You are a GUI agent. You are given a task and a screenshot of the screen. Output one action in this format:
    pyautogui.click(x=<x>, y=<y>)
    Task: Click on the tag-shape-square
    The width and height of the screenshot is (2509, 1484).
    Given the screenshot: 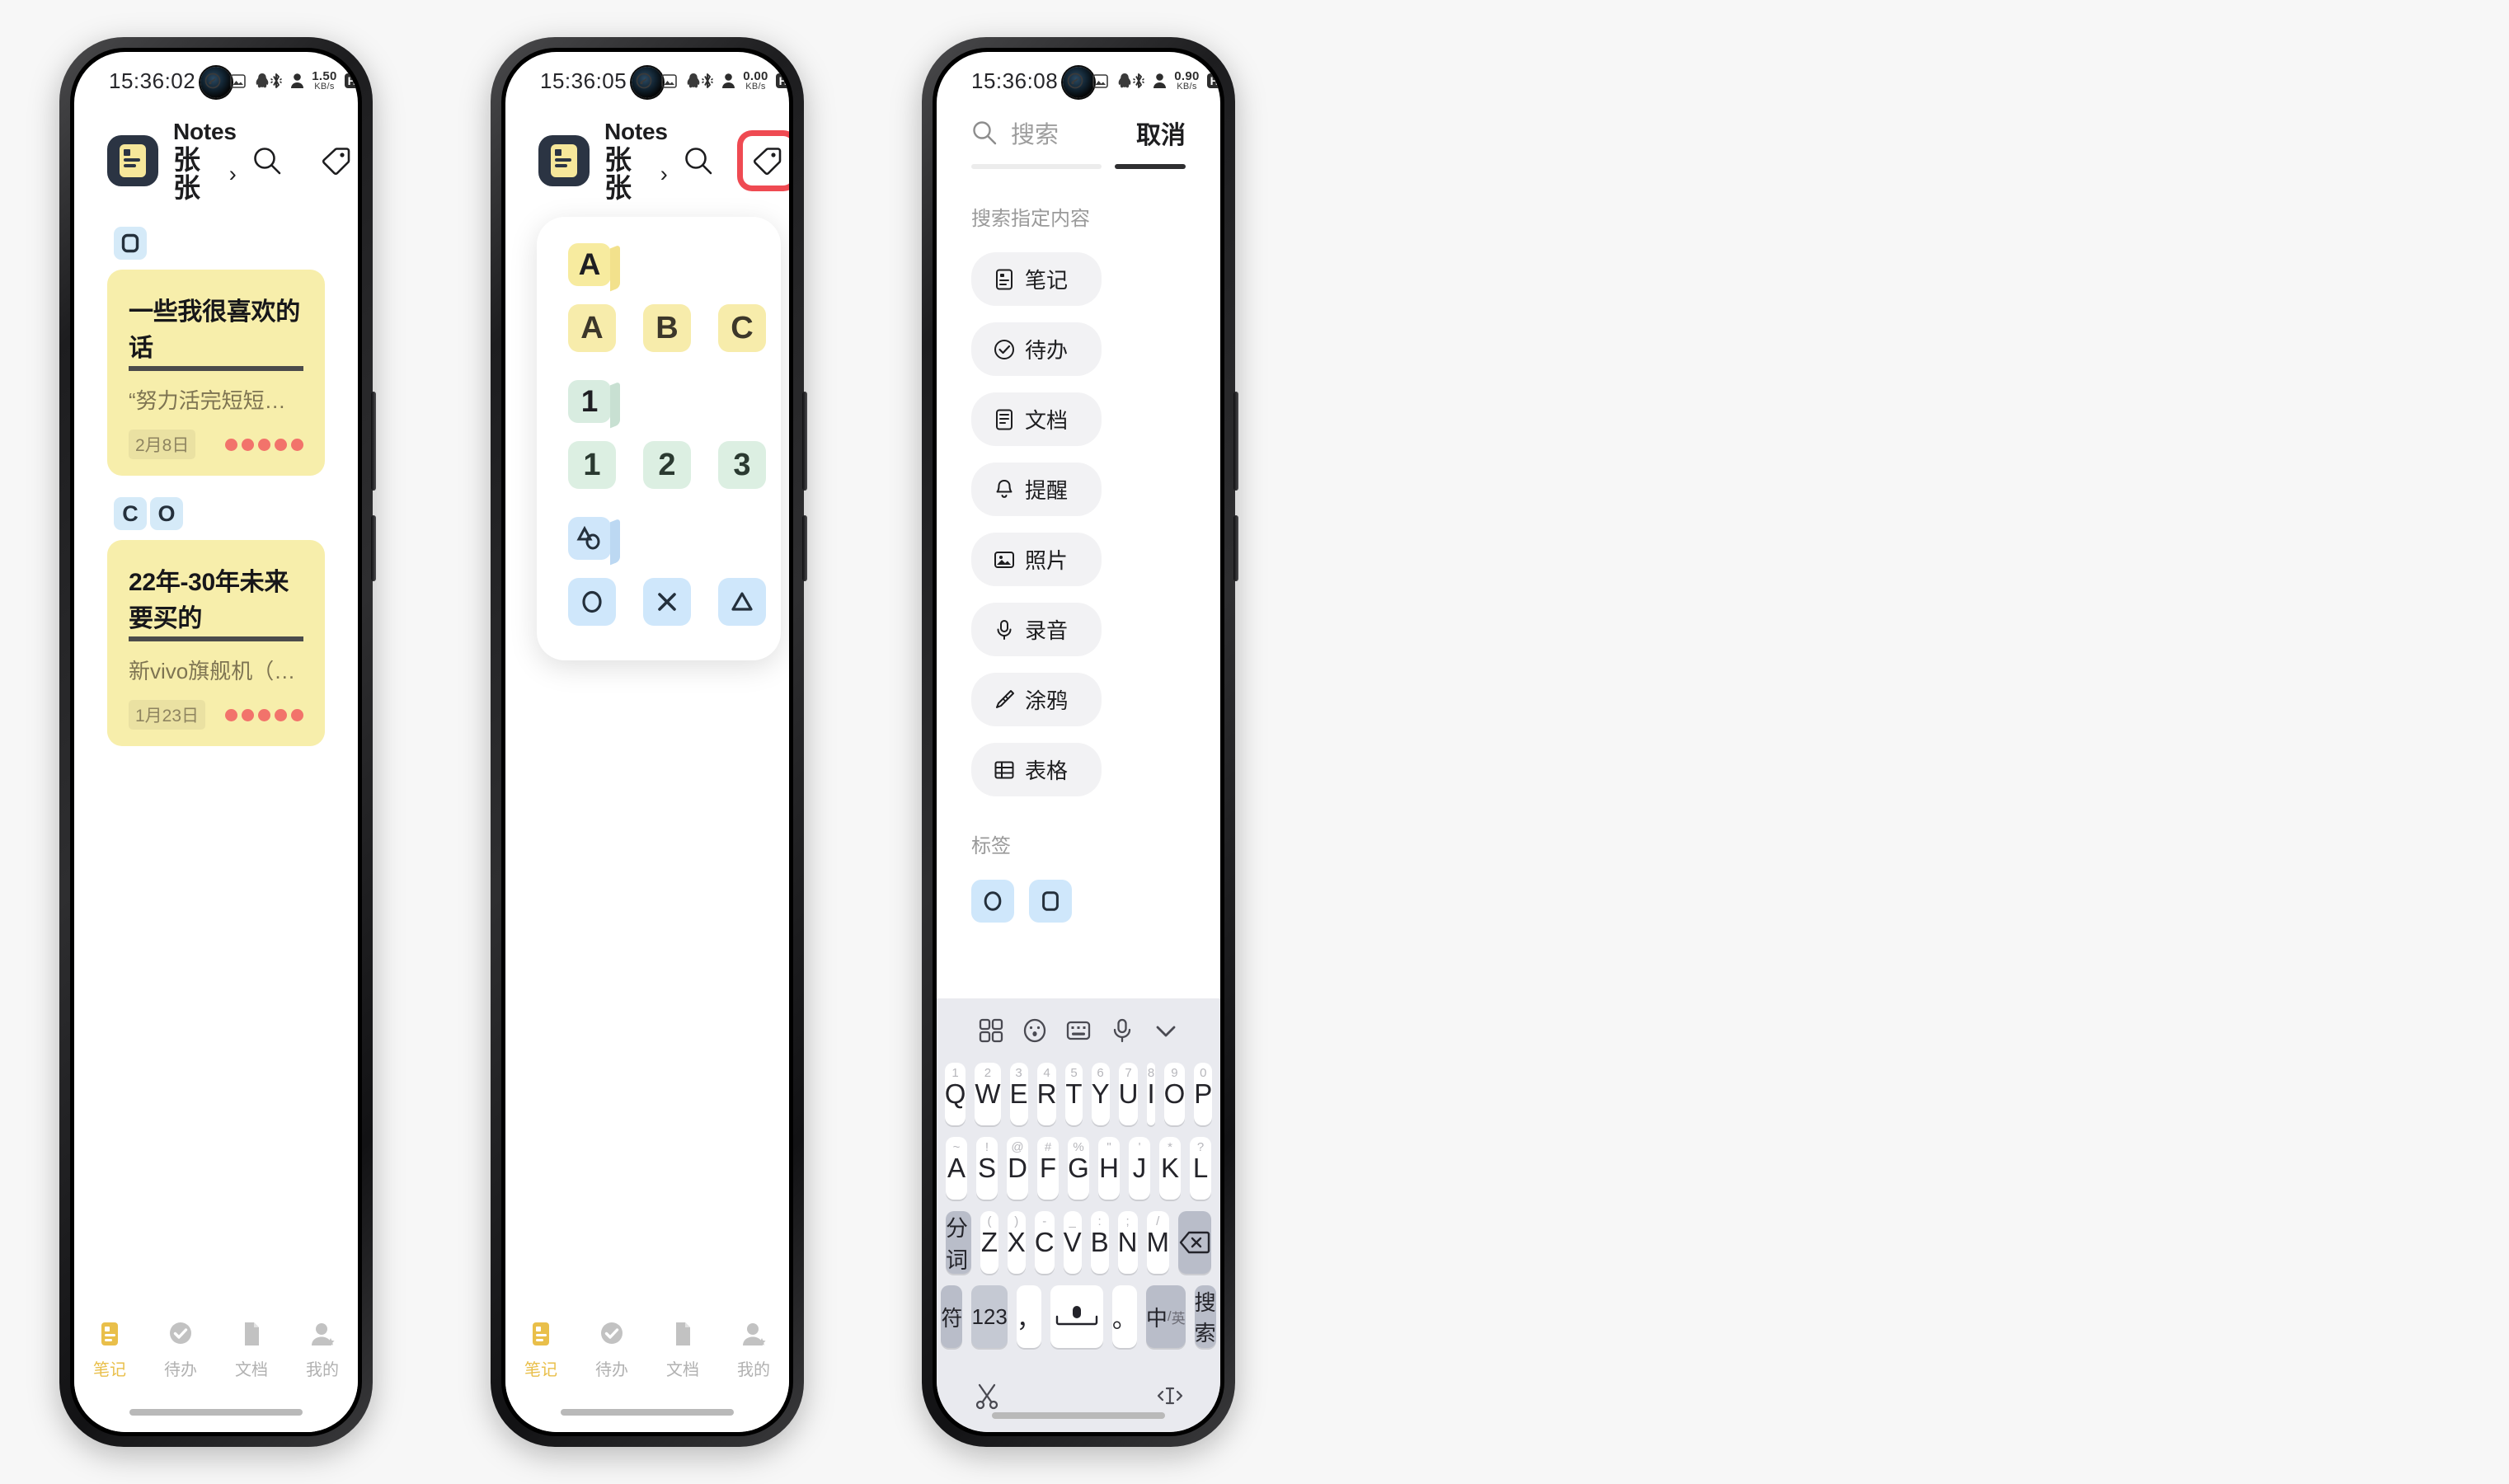 What is the action you would take?
    pyautogui.click(x=130, y=244)
    